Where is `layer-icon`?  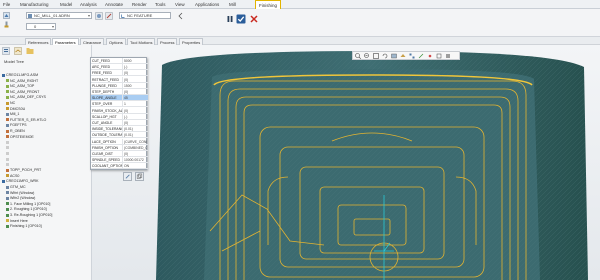
layer-icon is located at coordinates (18, 51).